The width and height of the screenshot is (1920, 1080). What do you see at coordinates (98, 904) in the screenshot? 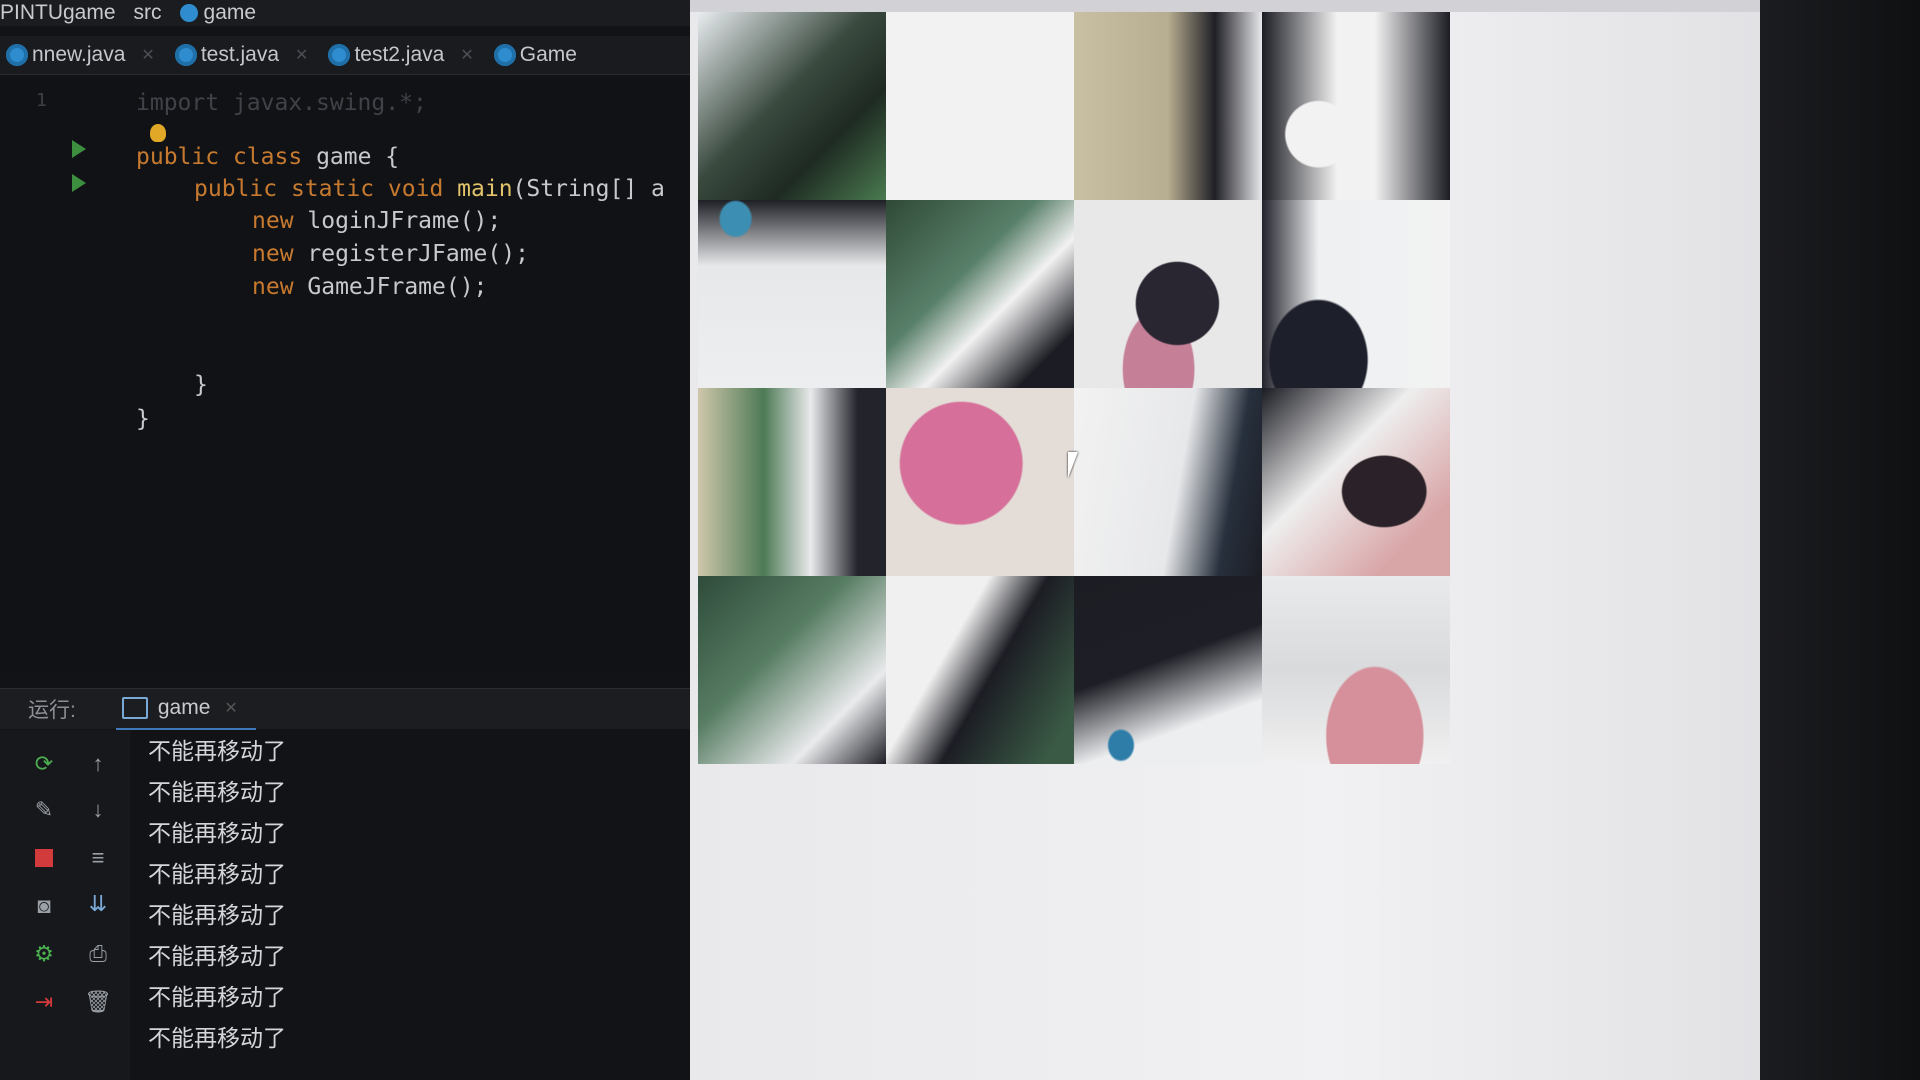
I see `scroll-to-end-icon: ⇊` at bounding box center [98, 904].